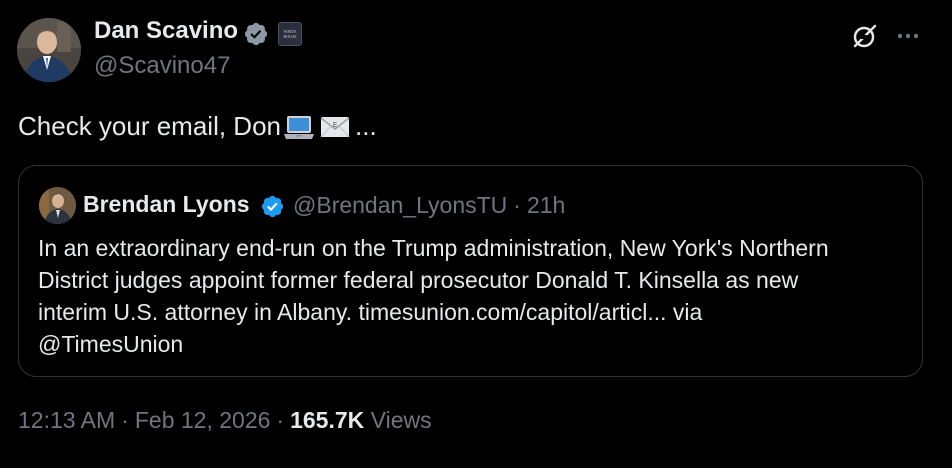 This screenshot has width=952, height=468. Describe the element at coordinates (149, 126) in the screenshot. I see `tweet-text-body: Check your email, Don` at that location.